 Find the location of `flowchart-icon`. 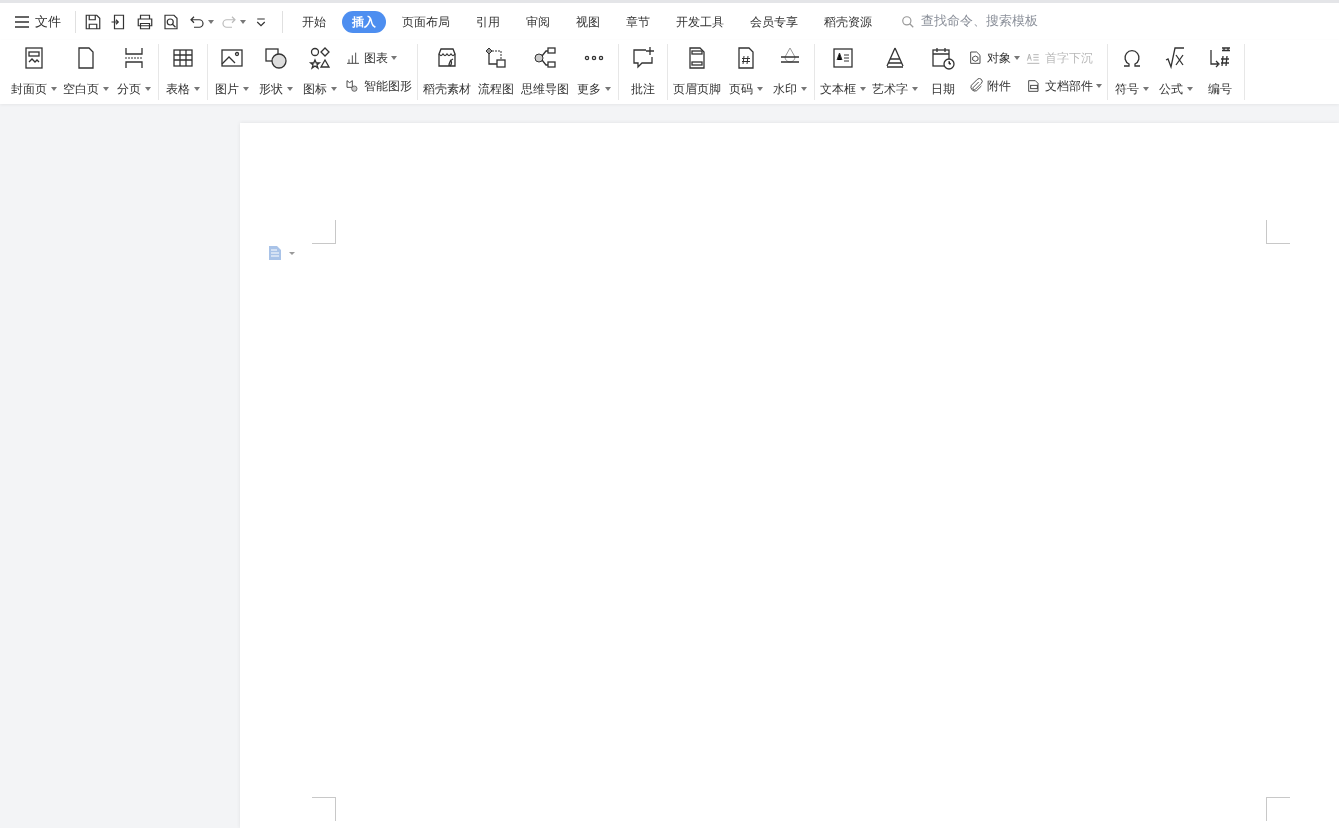

flowchart-icon is located at coordinates (496, 58).